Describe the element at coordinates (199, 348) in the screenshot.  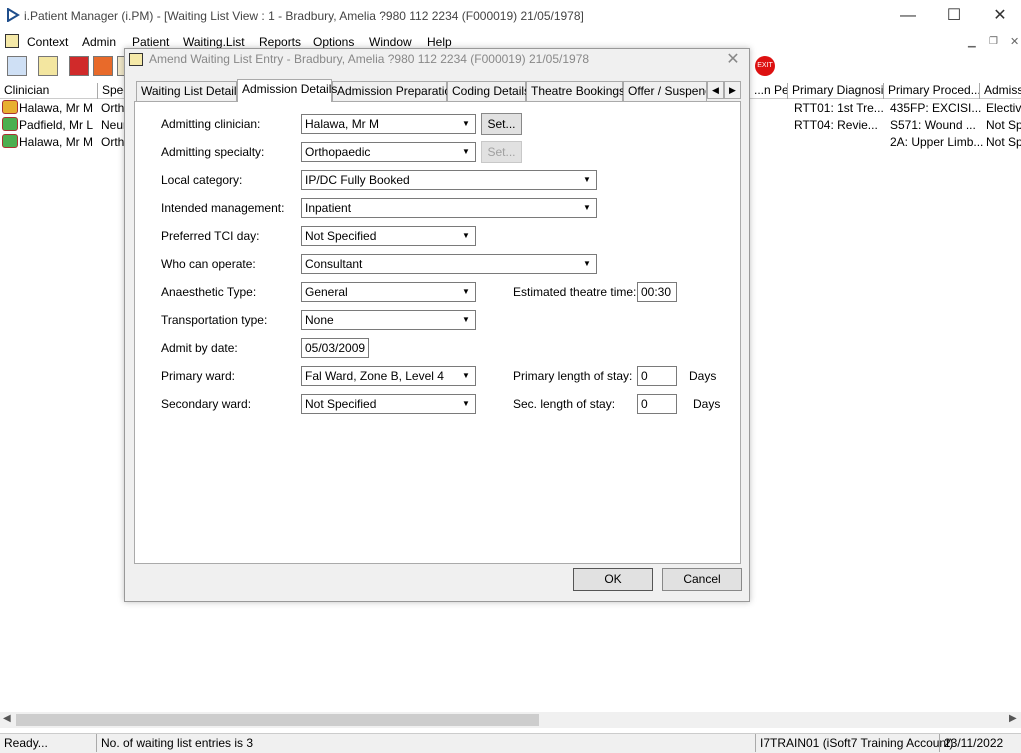
I see `admit-by-date-label: Admit by date:` at that location.